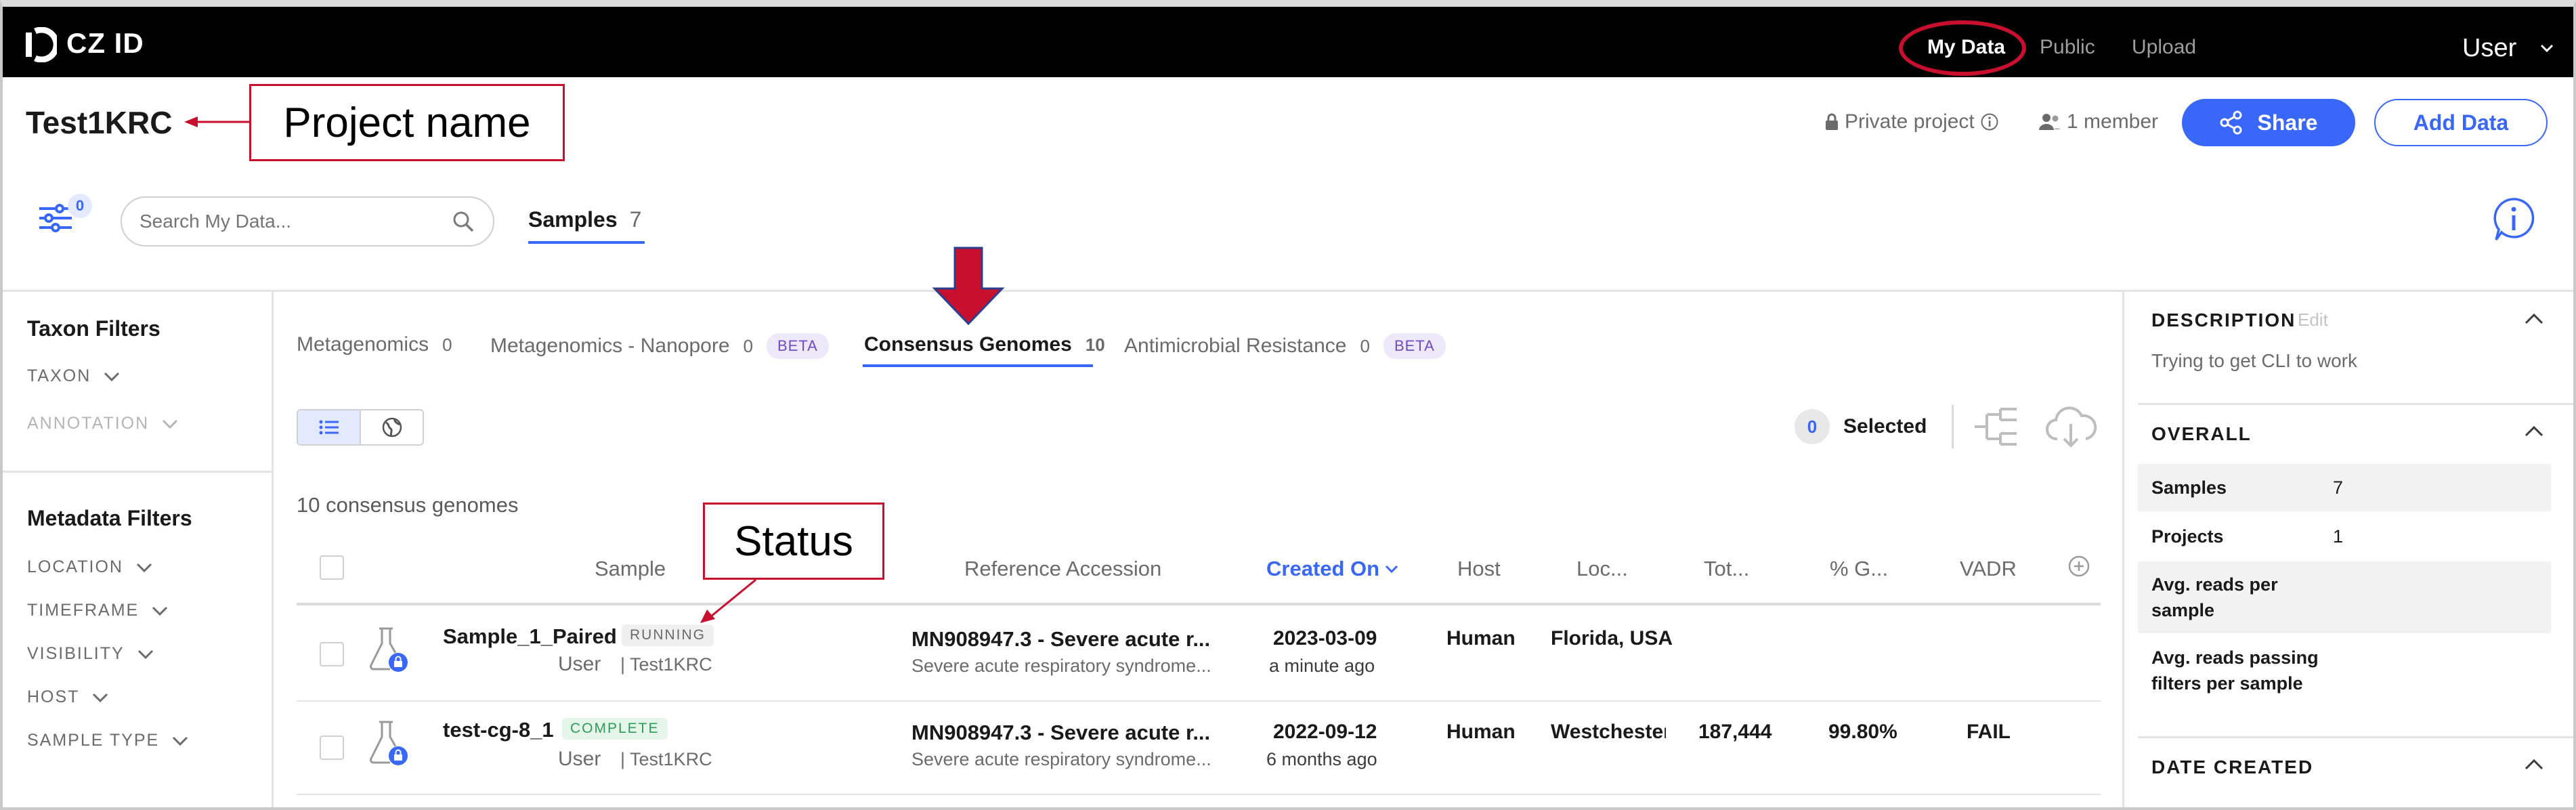 This screenshot has width=2576, height=810. Describe the element at coordinates (1608, 732) in the screenshot. I see `location-value: Westchester` at that location.